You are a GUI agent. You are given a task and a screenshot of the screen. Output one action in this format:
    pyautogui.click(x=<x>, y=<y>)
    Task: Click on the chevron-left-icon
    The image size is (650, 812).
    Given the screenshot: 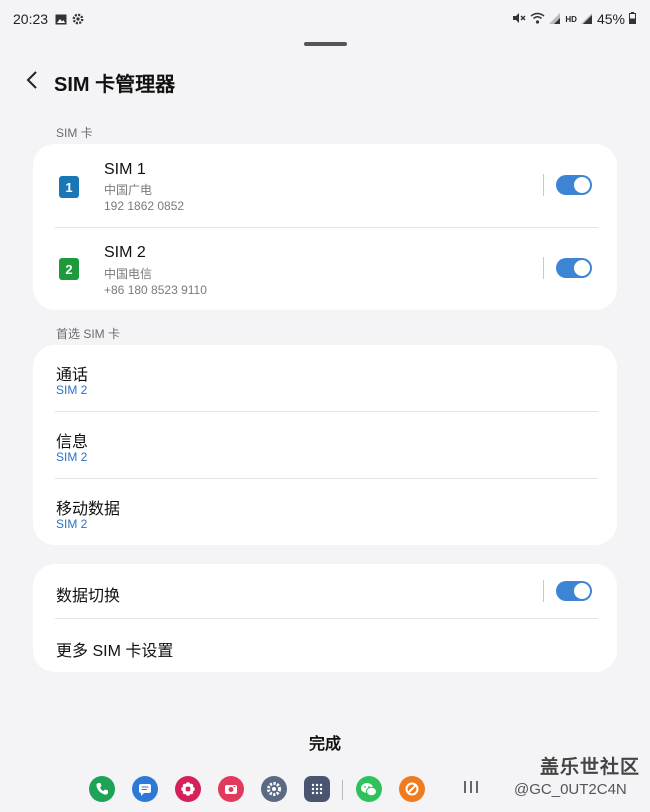 What is the action you would take?
    pyautogui.click(x=31, y=80)
    